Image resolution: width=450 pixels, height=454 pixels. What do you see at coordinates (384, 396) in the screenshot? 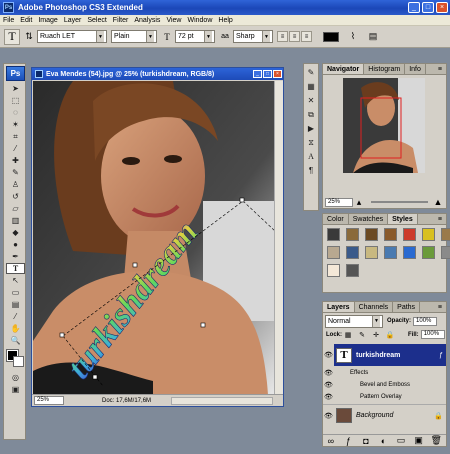
I see `effect-row-pattern: 👁 Pattern Overlay` at bounding box center [384, 396].